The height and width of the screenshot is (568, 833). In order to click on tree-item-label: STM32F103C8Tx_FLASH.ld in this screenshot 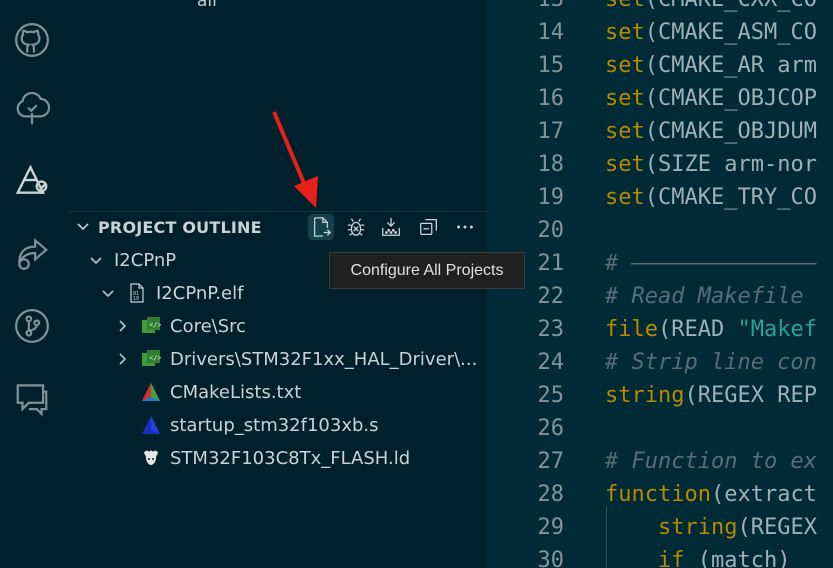, I will do `click(290, 458)`.